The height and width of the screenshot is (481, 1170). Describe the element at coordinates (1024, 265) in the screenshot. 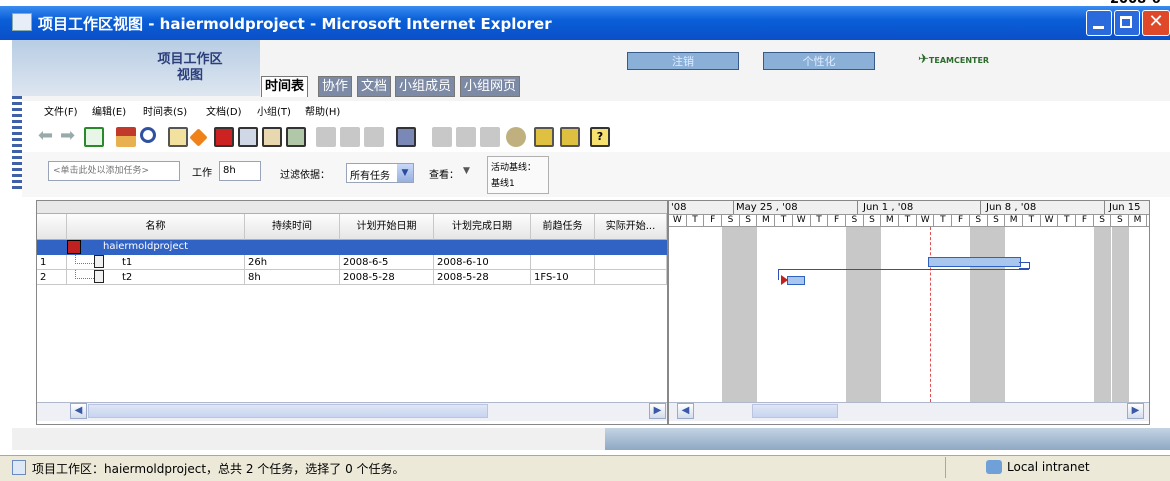

I see `task-bar-t1-baseline` at that location.